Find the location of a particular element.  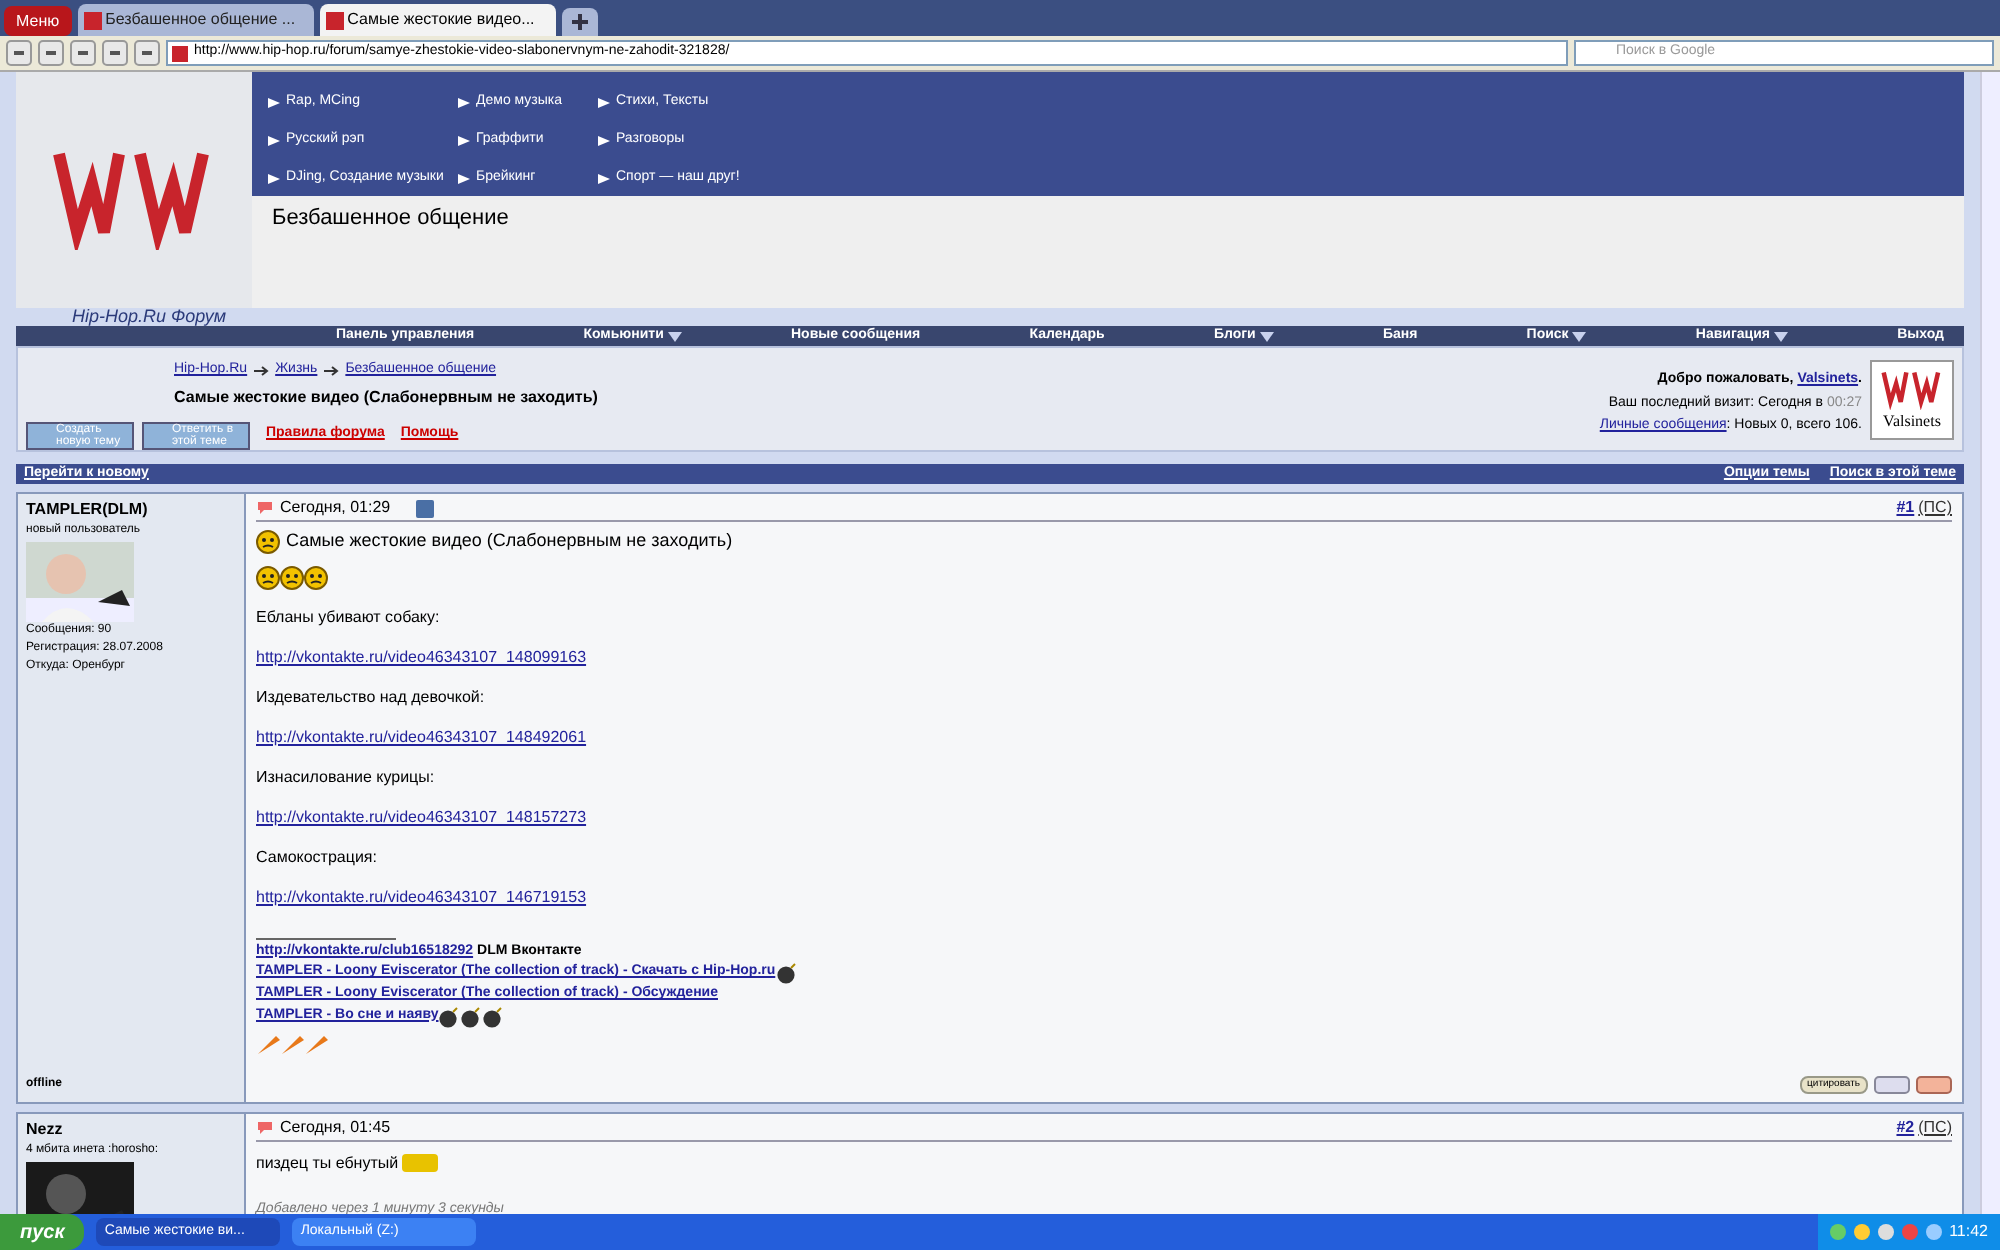

video-link: http://vkontakte.ru/video46343107_146719153 is located at coordinates (421, 897).